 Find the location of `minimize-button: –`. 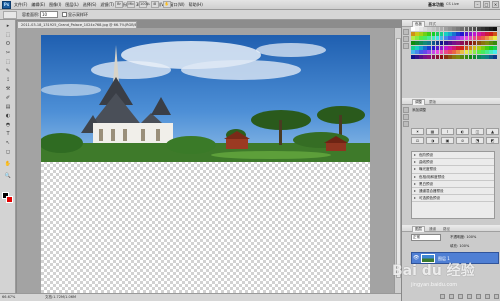

minimize-button: – is located at coordinates (477, 4).